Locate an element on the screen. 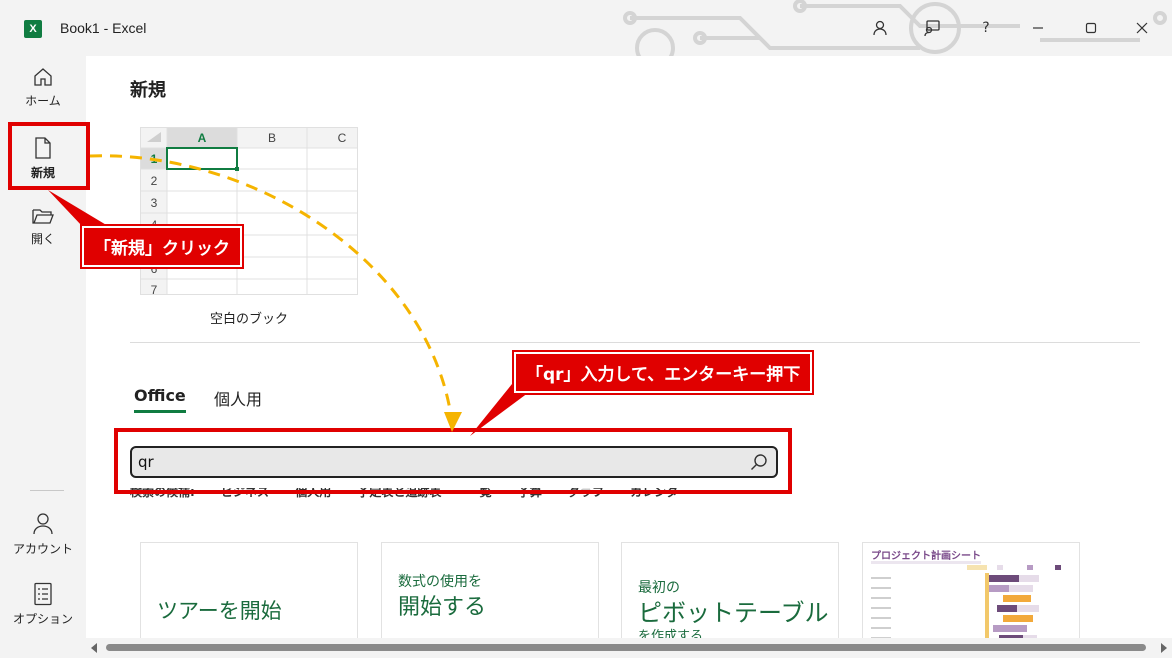 The height and width of the screenshot is (658, 1172). annotation-box-new is located at coordinates (49, 156).